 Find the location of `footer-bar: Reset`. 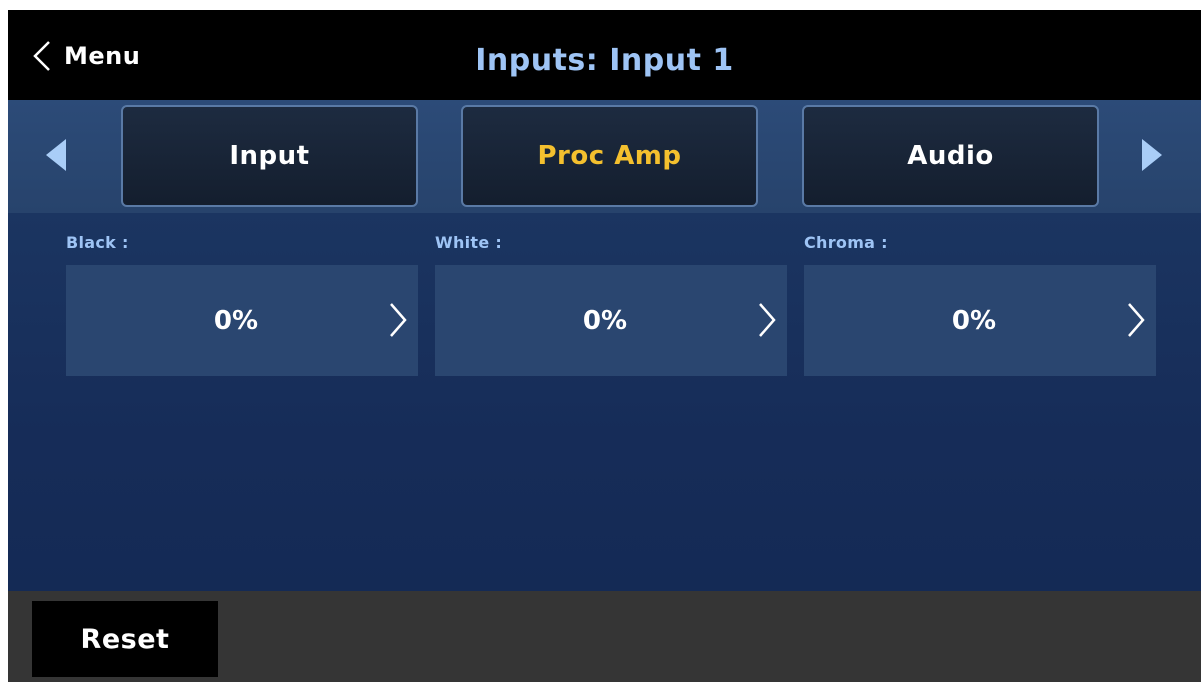

footer-bar: Reset is located at coordinates (604, 636).